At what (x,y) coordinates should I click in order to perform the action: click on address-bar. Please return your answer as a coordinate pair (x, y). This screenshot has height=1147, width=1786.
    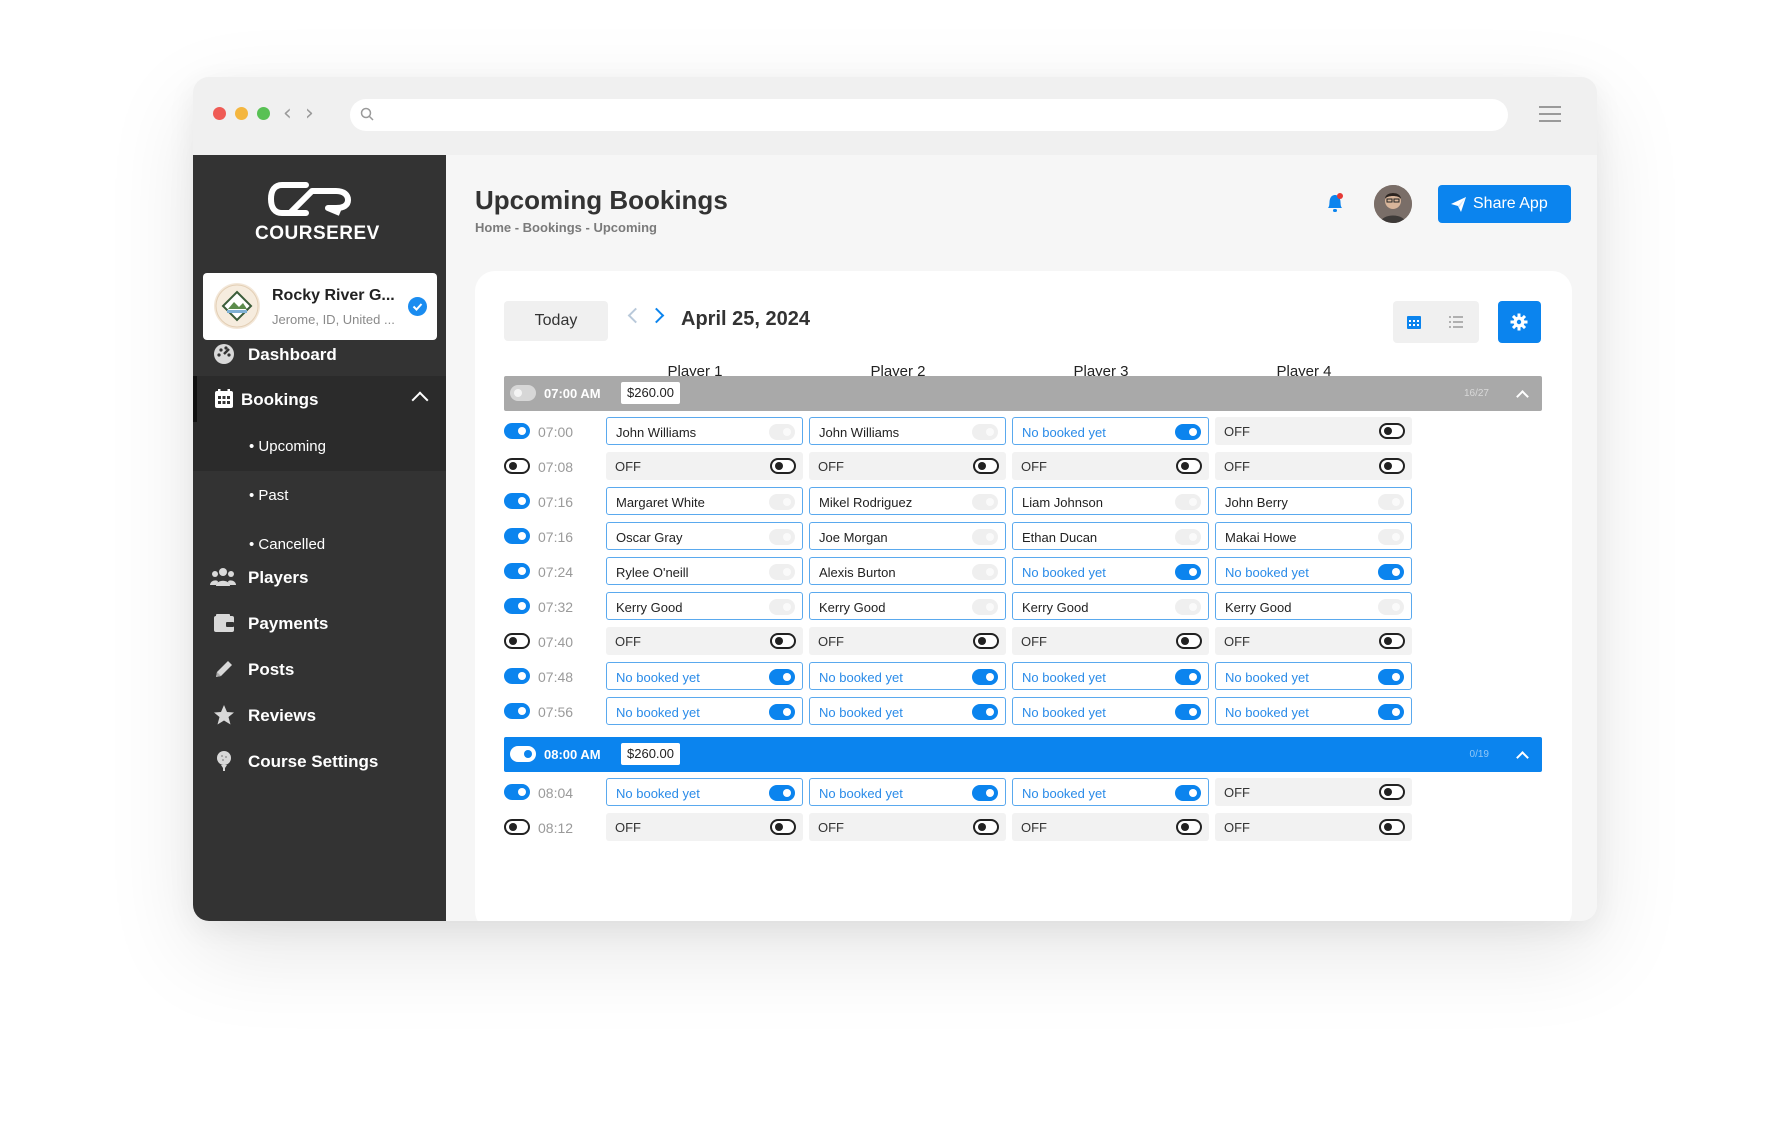
    Looking at the image, I should click on (929, 115).